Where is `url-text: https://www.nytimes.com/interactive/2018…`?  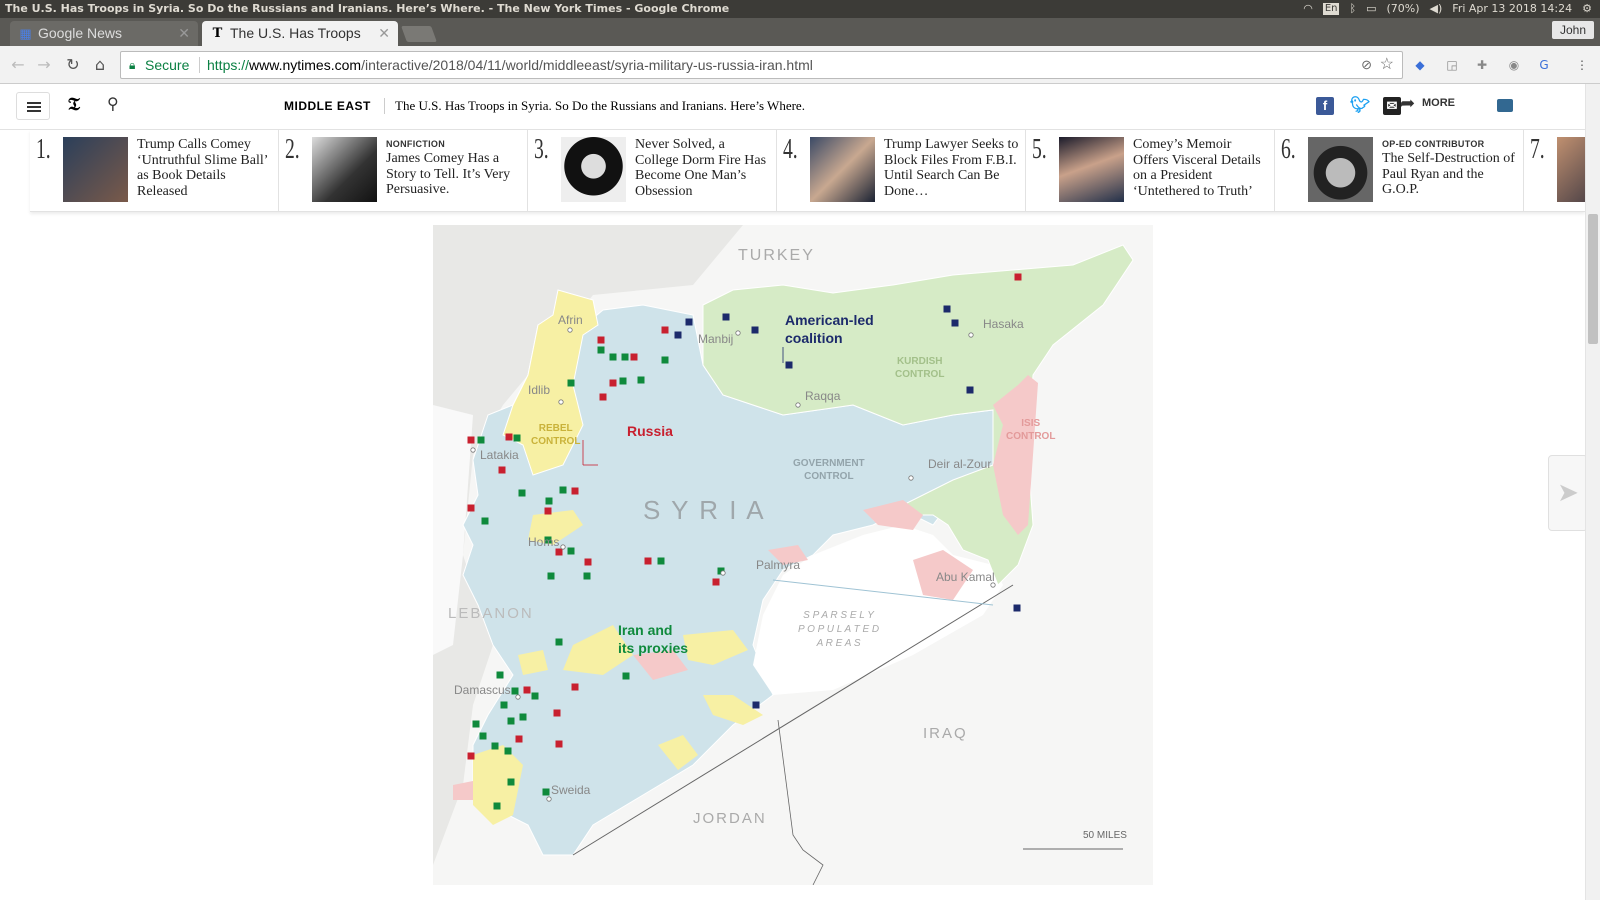
url-text: https://www.nytimes.com/interactive/2018… is located at coordinates (510, 65).